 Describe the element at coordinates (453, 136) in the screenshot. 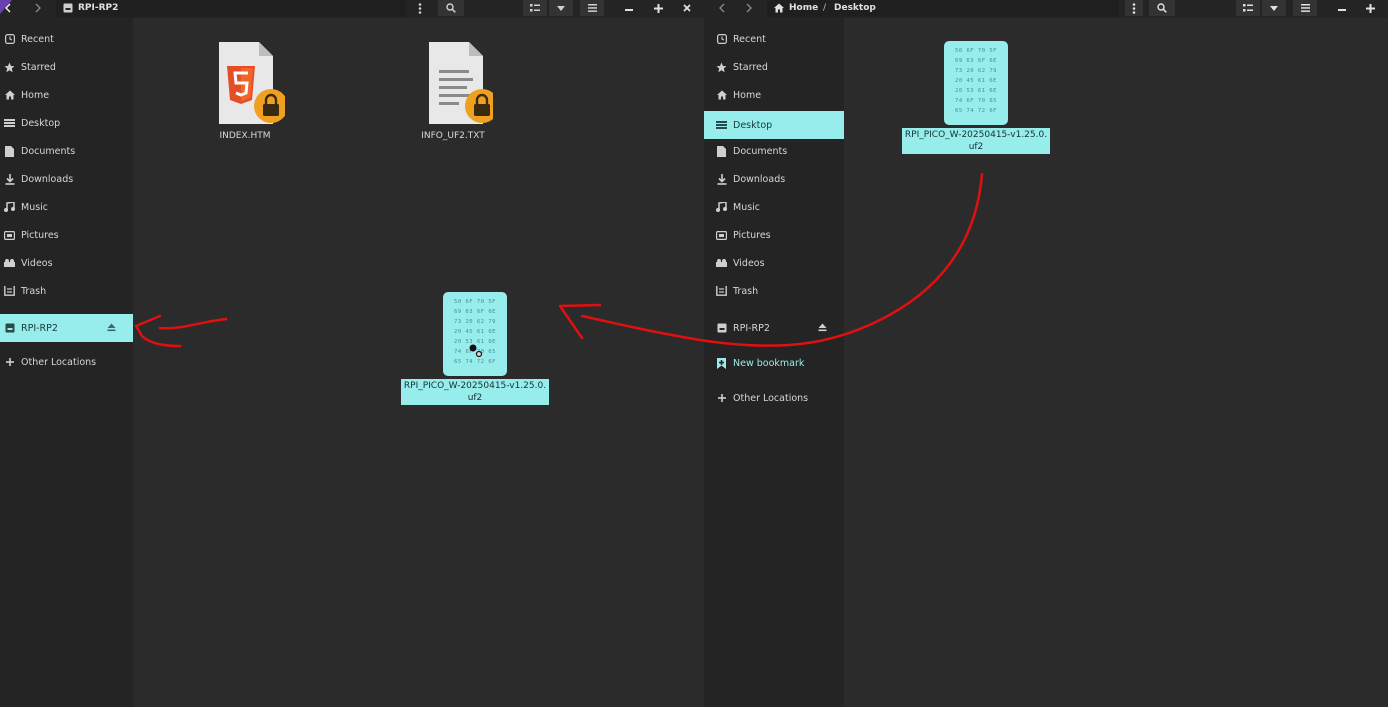

I see `file-name: INFO_UF2.TXT` at that location.